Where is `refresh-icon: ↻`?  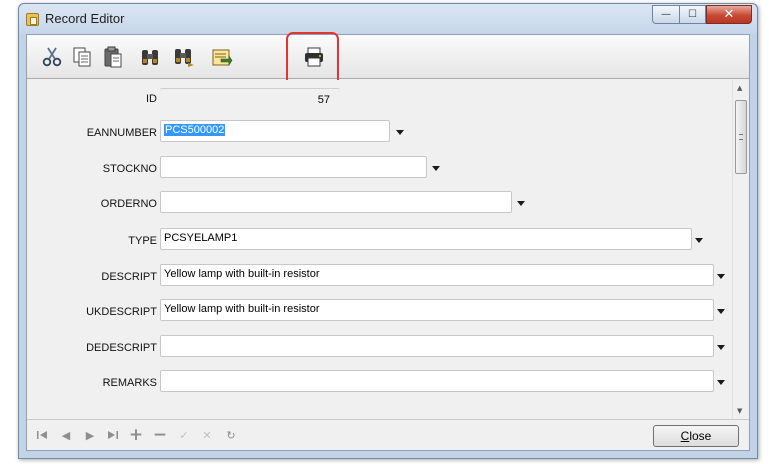
refresh-icon: ↻ is located at coordinates (231, 435).